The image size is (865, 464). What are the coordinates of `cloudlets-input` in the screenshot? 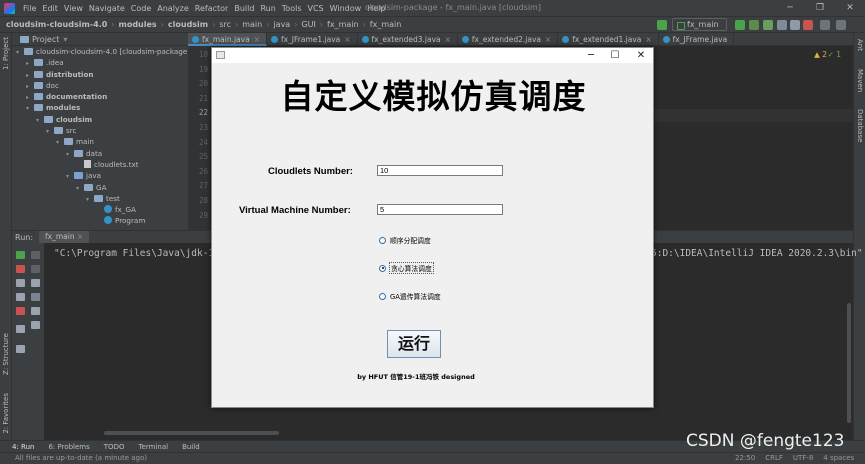 It's located at (440, 170).